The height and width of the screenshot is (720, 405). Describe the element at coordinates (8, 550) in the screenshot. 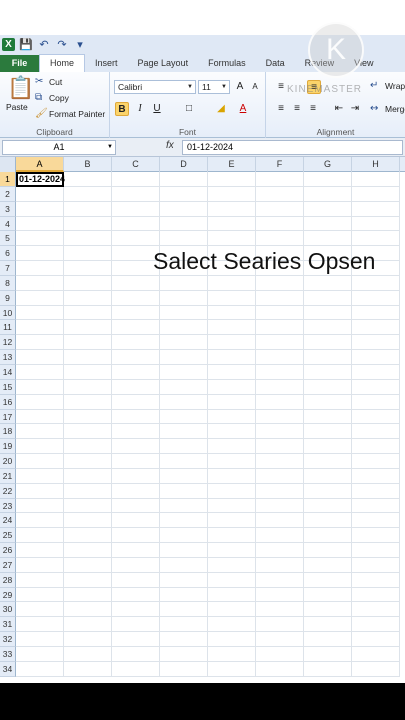

I see `row-header: 26` at that location.